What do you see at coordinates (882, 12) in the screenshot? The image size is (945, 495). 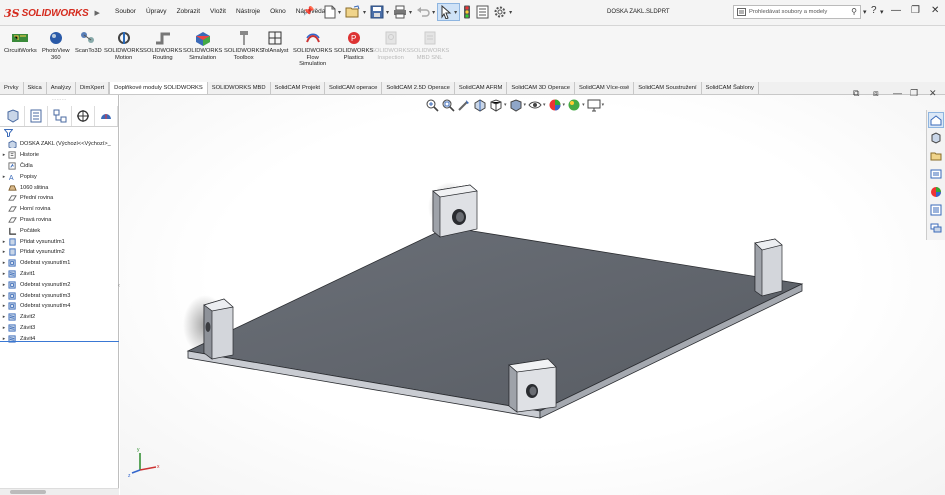 I see `help-dropdown-icon: ▾` at bounding box center [882, 12].